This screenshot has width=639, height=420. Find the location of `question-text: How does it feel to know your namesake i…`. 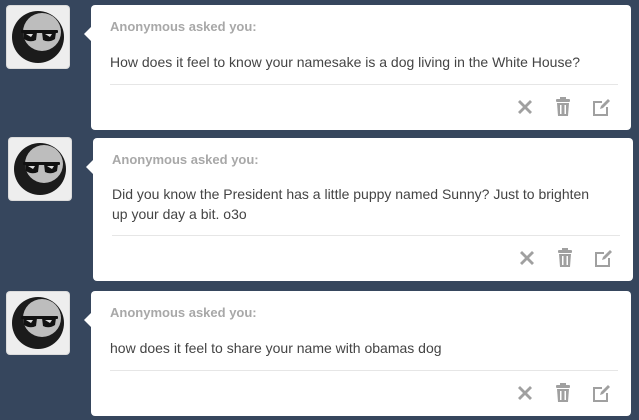

question-text: How does it feel to know your namesake i… is located at coordinates (345, 62).